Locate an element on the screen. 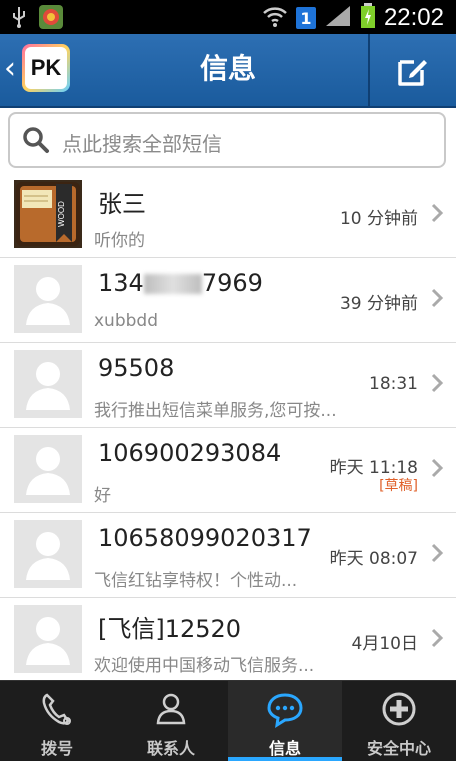 The height and width of the screenshot is (761, 456). wifi-icon is located at coordinates (275, 18).